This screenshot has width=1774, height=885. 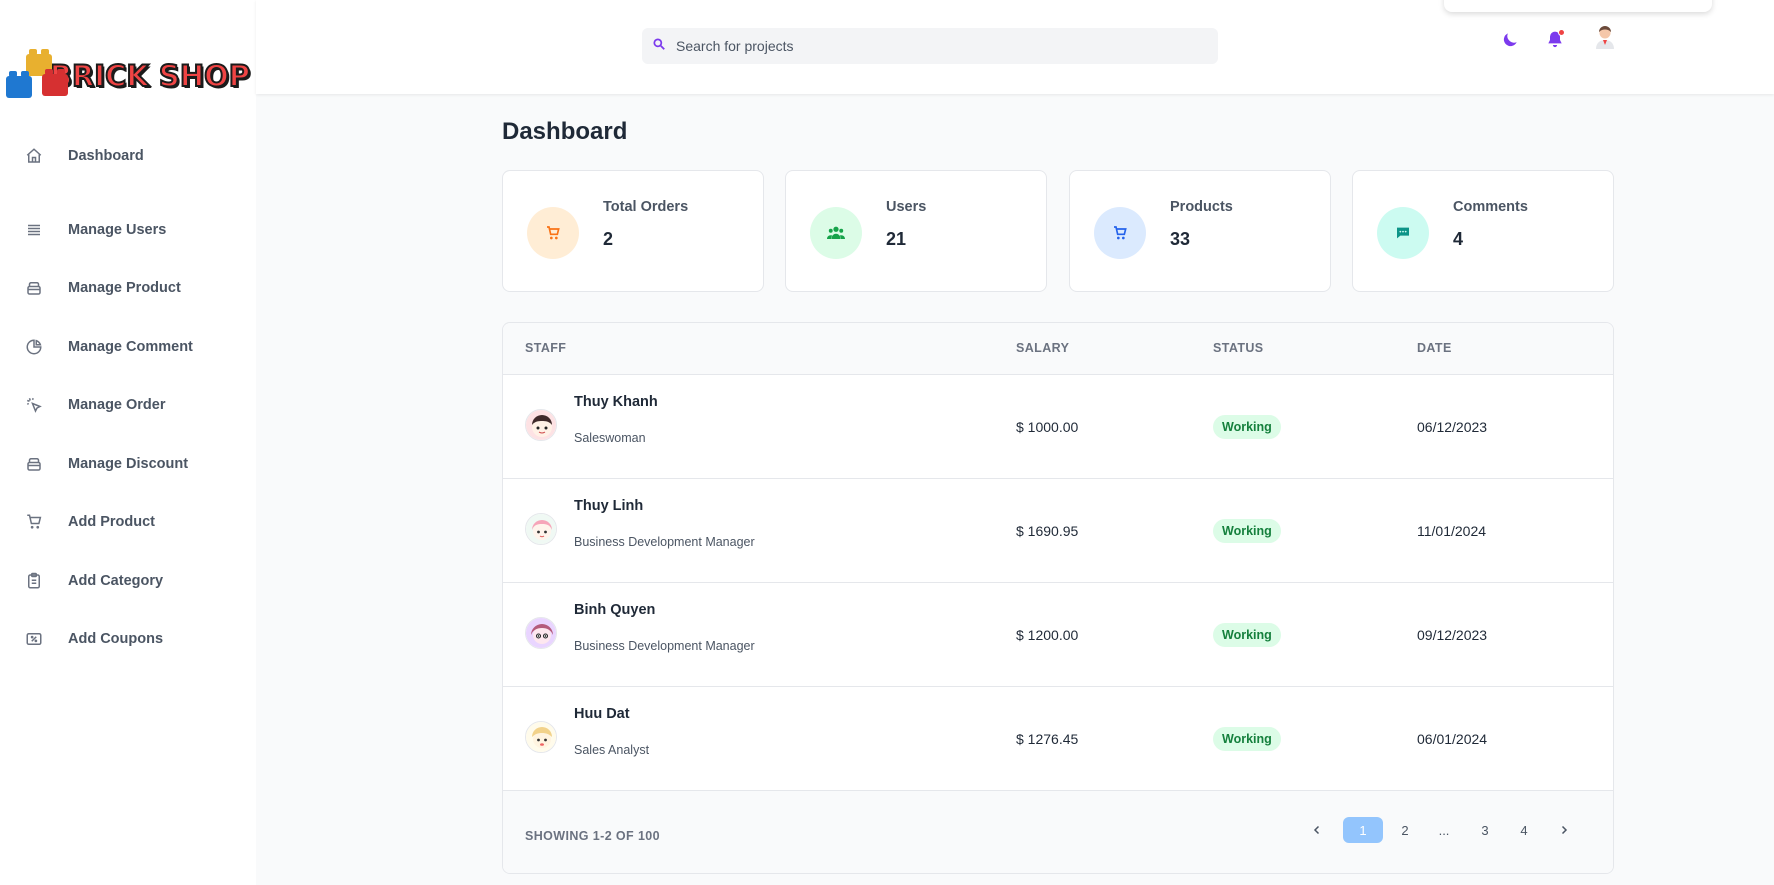 I want to click on bell-icon, so click(x=1555, y=40).